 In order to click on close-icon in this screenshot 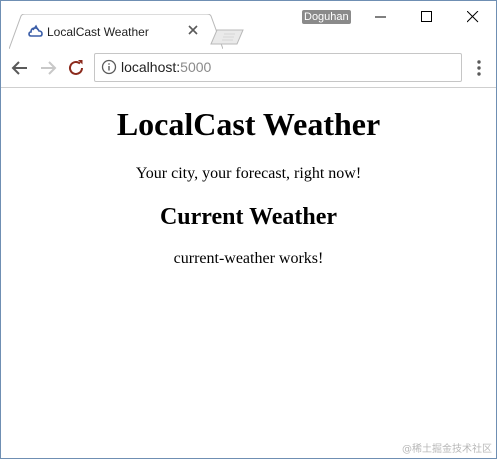, I will do `click(193, 30)`.